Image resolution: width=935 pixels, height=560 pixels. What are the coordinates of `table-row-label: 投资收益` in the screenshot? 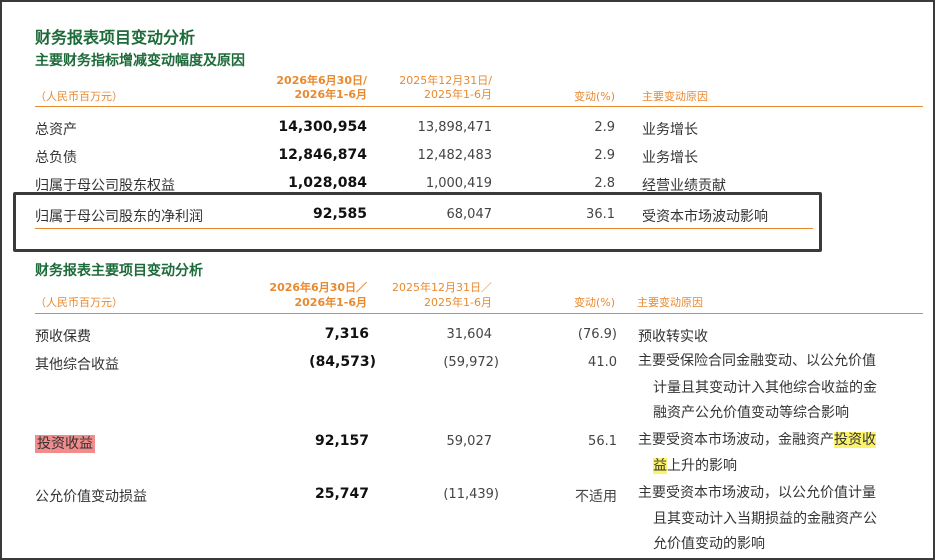 It's located at (65, 443).